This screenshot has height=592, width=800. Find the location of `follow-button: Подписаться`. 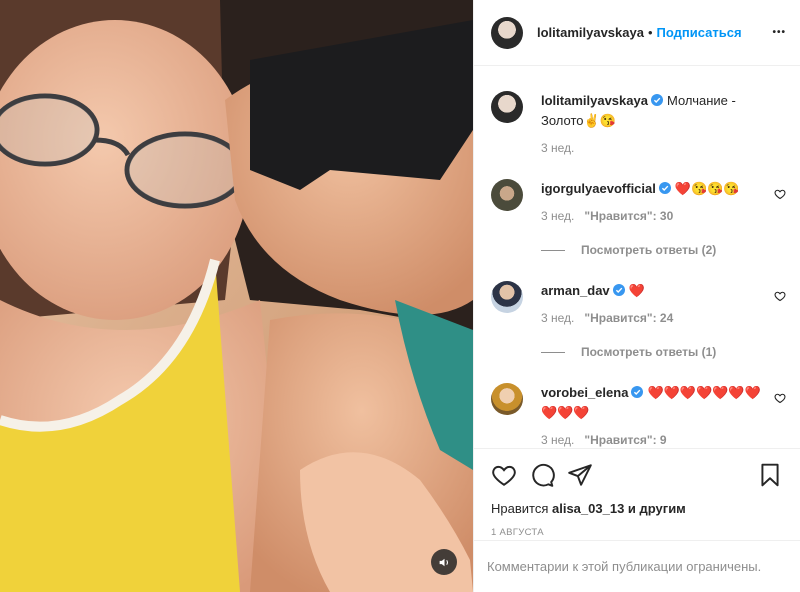

follow-button: Подписаться is located at coordinates (699, 32).